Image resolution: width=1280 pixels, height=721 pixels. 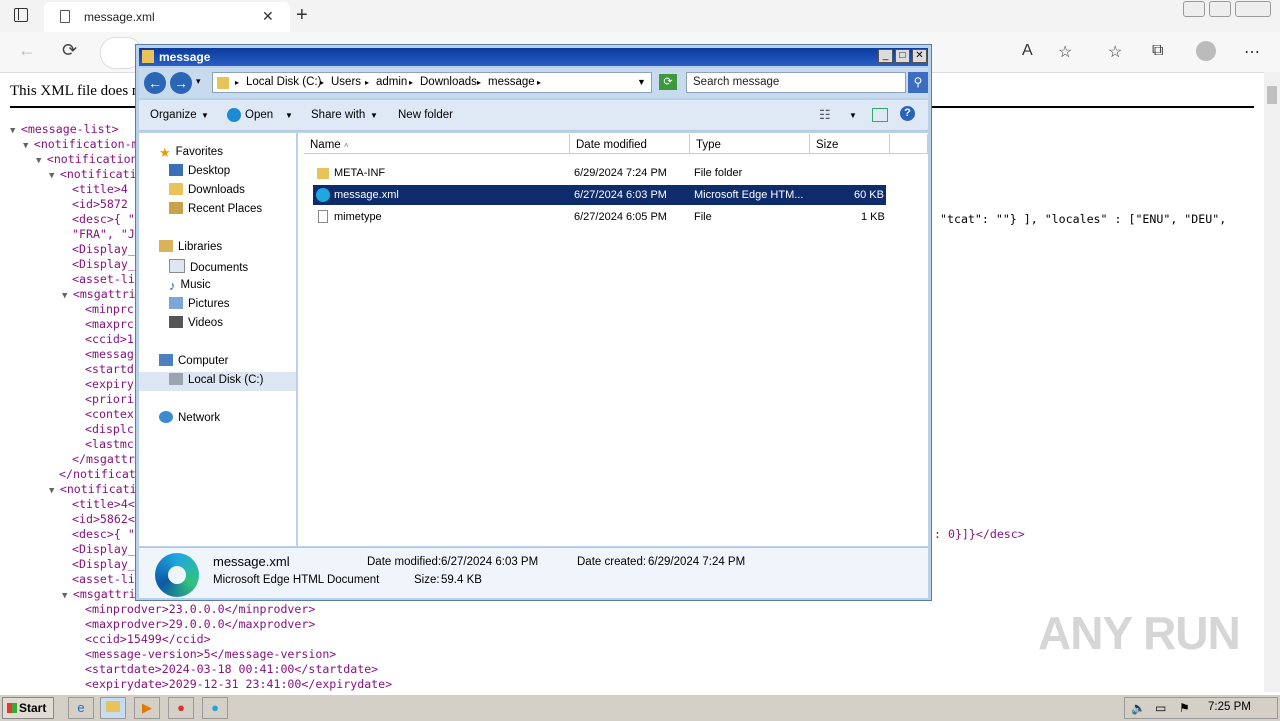 What do you see at coordinates (511, 82) in the screenshot?
I see `breadcrumb-item: message` at bounding box center [511, 82].